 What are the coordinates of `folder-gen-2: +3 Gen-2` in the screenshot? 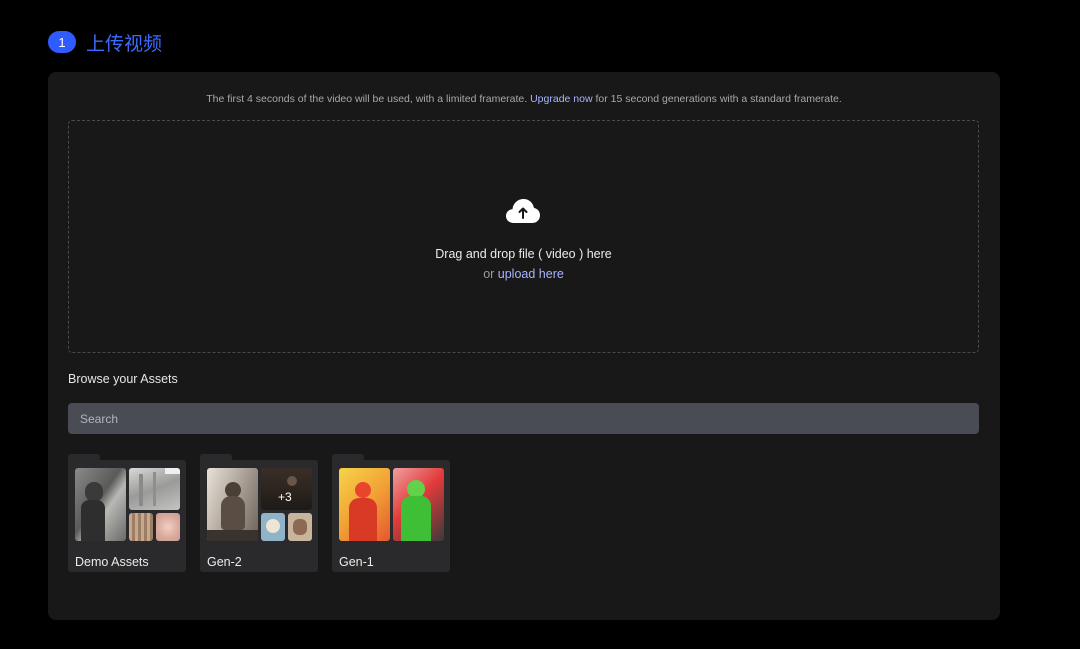 It's located at (259, 513).